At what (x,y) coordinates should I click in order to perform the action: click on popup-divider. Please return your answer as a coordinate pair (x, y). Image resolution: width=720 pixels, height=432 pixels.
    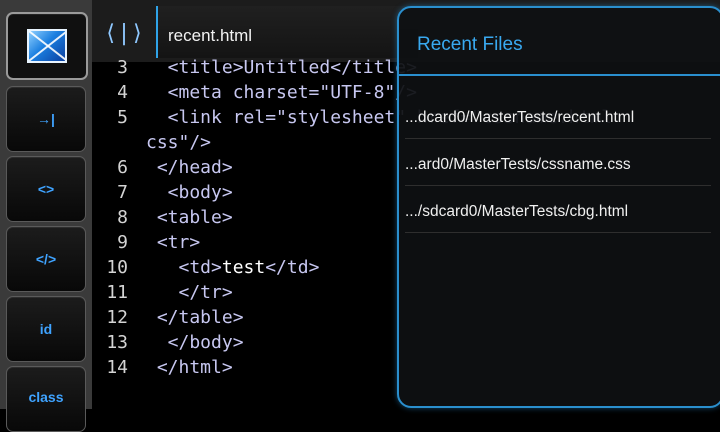
    Looking at the image, I should click on (559, 75).